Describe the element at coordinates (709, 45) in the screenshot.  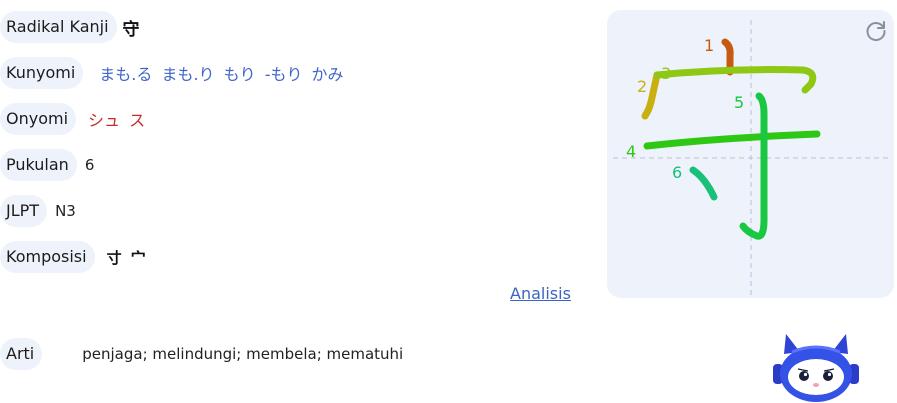
I see `stroke-number-1: 1` at that location.